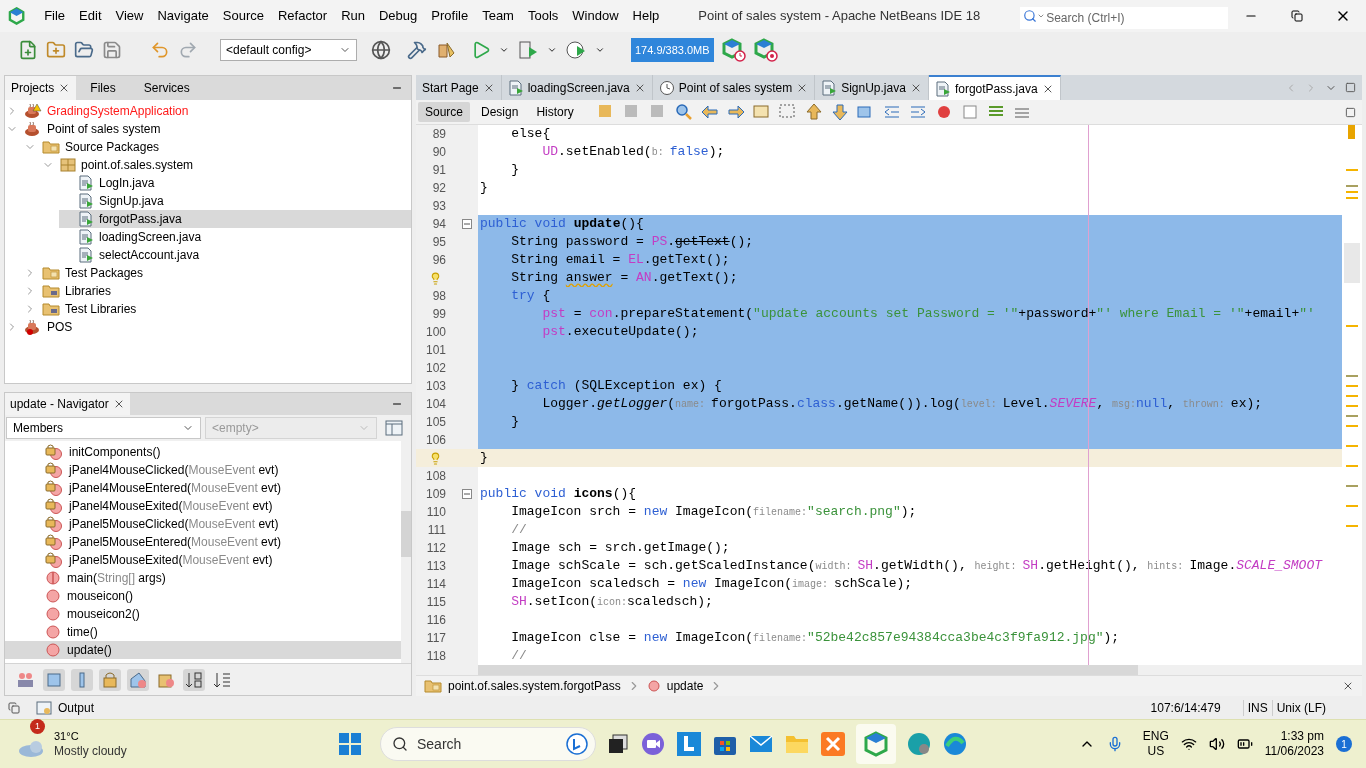  I want to click on member-item: jPanel5MouseClicked(MouseEvent evt), so click(203, 524).